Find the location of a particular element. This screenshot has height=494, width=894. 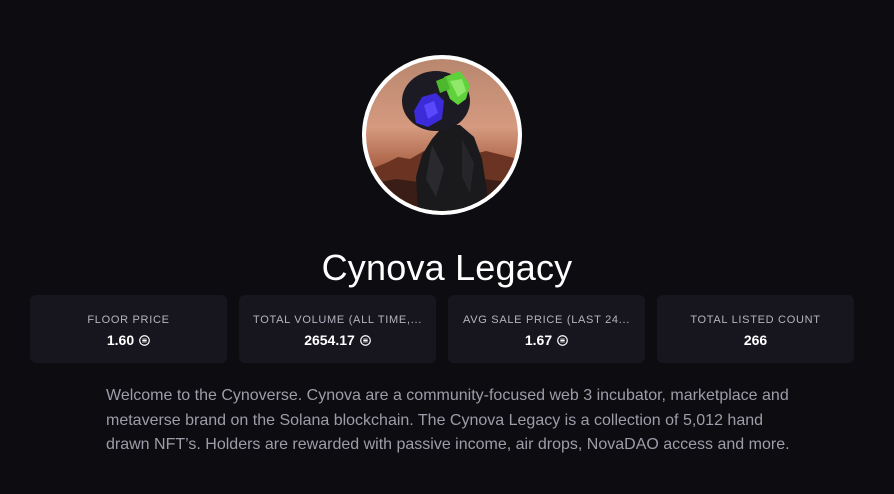

stat-value-text: 1.60 is located at coordinates (120, 340).